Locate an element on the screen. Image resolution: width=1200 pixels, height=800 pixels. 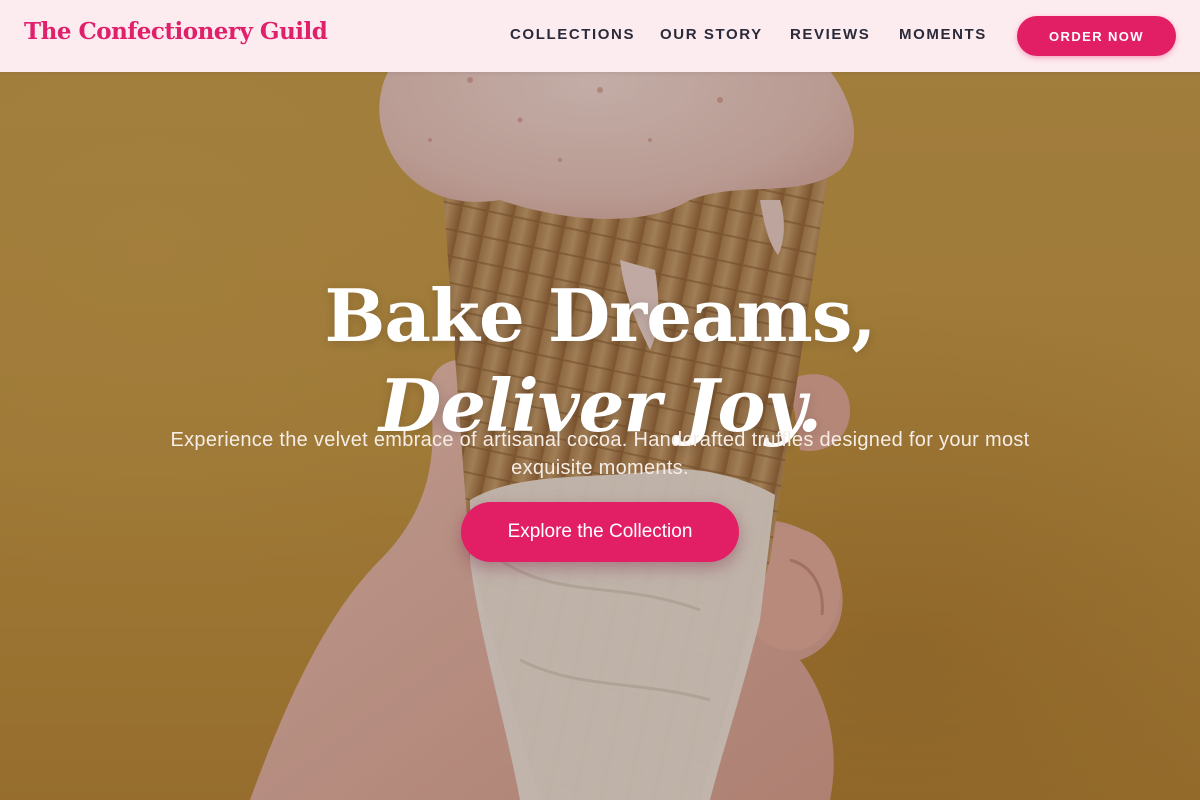
brand-logo: The Confectionery Guild is located at coordinates (176, 31).